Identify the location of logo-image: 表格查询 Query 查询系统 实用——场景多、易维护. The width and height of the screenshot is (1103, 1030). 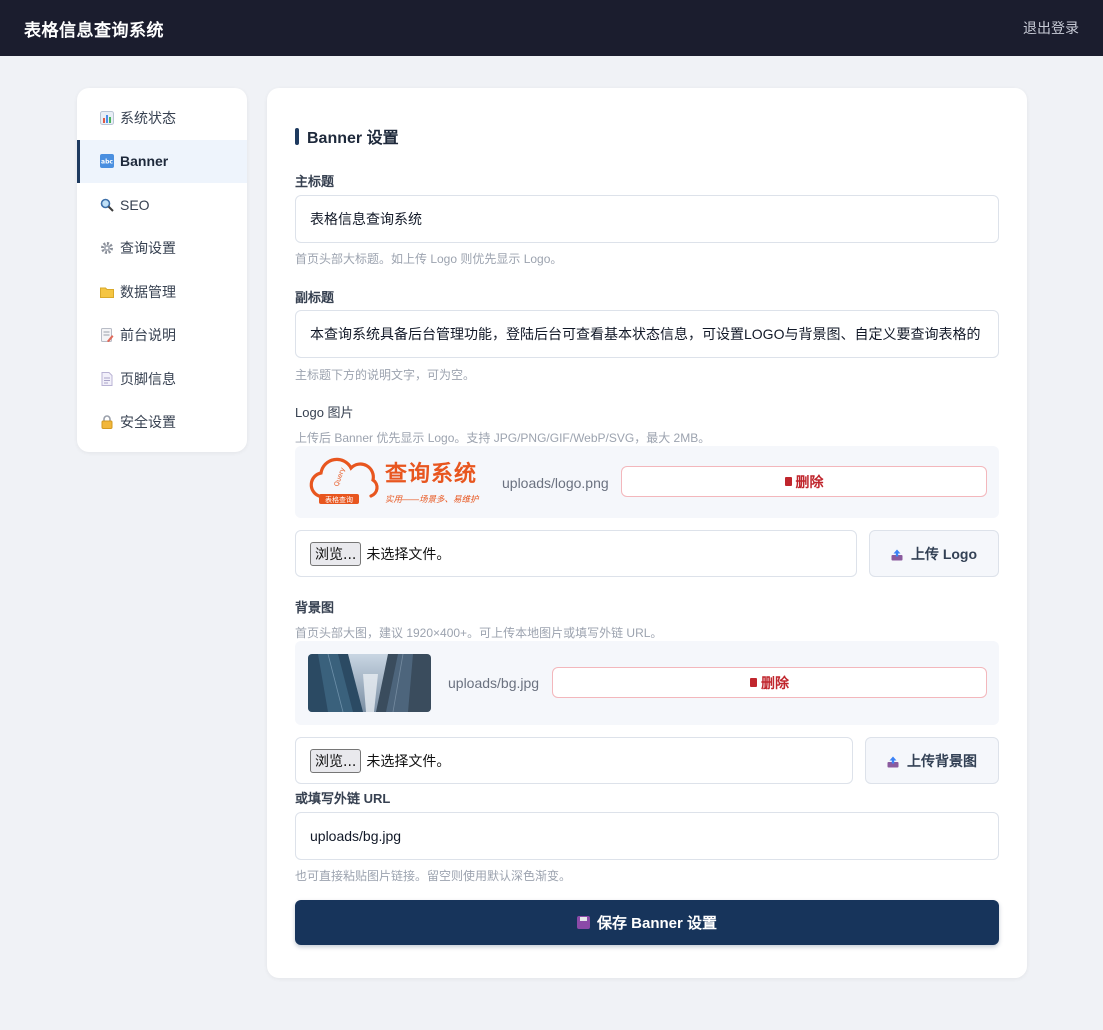
(396, 482).